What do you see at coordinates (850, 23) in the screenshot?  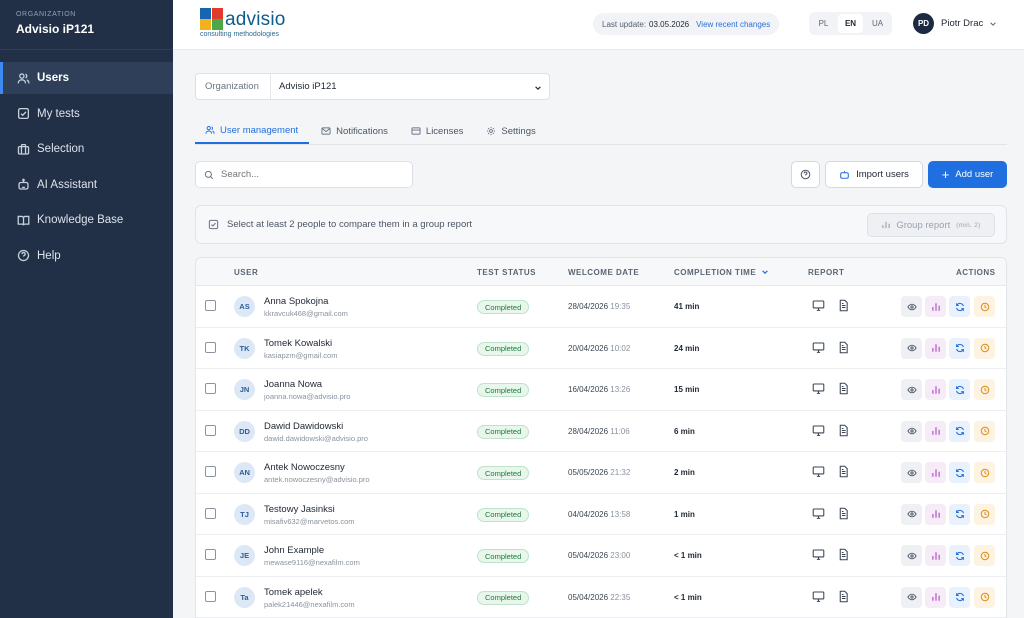 I see `lang-en-button: EN` at bounding box center [850, 23].